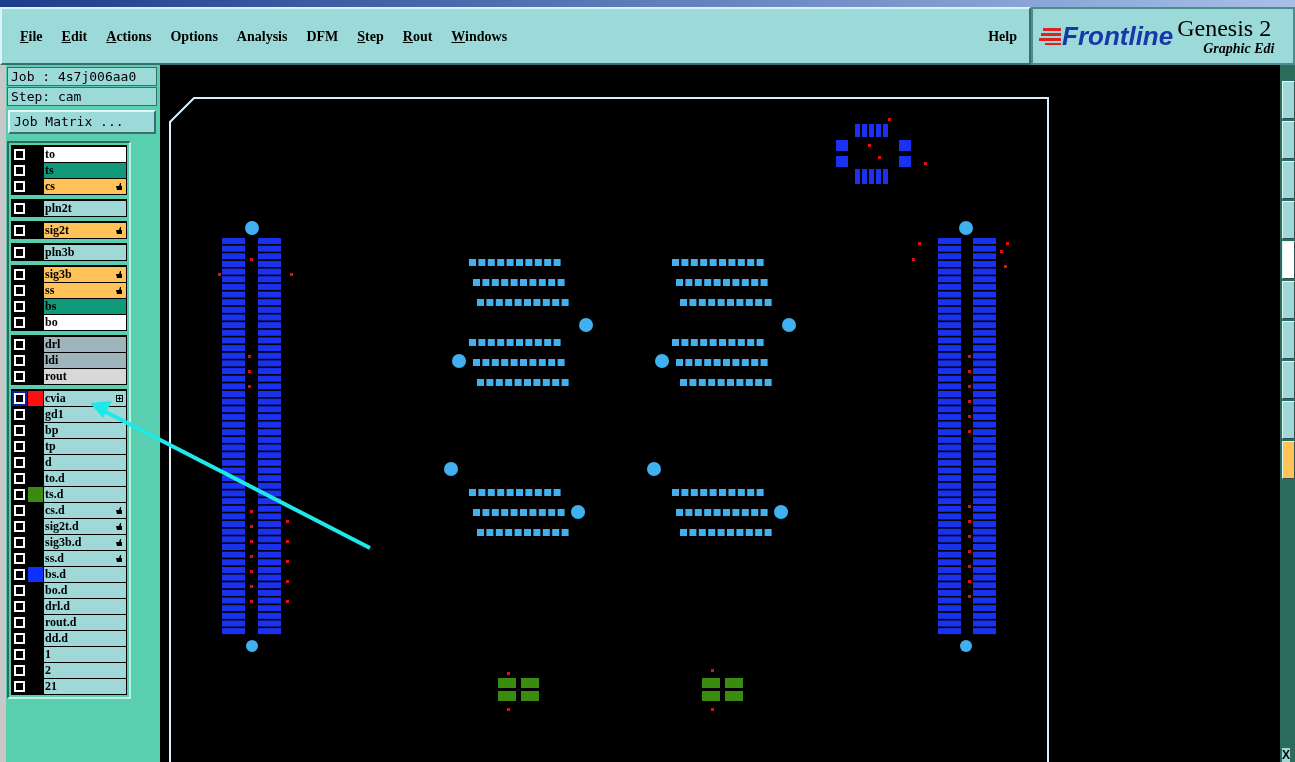 The height and width of the screenshot is (762, 1295). Describe the element at coordinates (85, 558) in the screenshot. I see `layer-row: ss.d` at that location.